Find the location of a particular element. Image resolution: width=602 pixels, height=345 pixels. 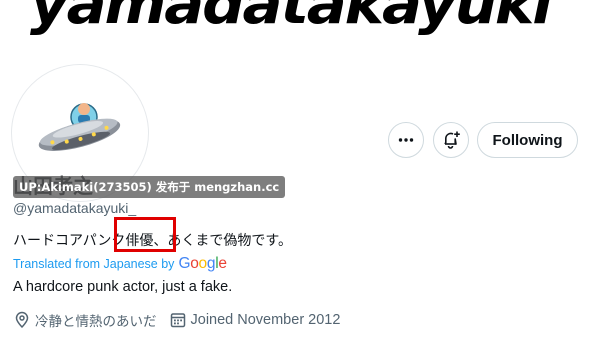

bio-translation: A hardcore punk actor, just a fake. is located at coordinates (123, 287).